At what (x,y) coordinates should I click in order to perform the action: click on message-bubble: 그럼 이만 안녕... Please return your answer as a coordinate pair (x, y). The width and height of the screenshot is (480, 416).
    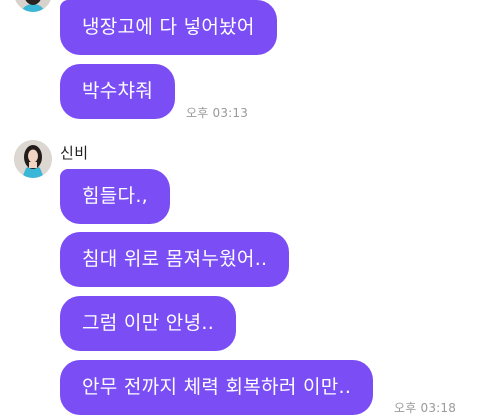
    Looking at the image, I should click on (148, 323).